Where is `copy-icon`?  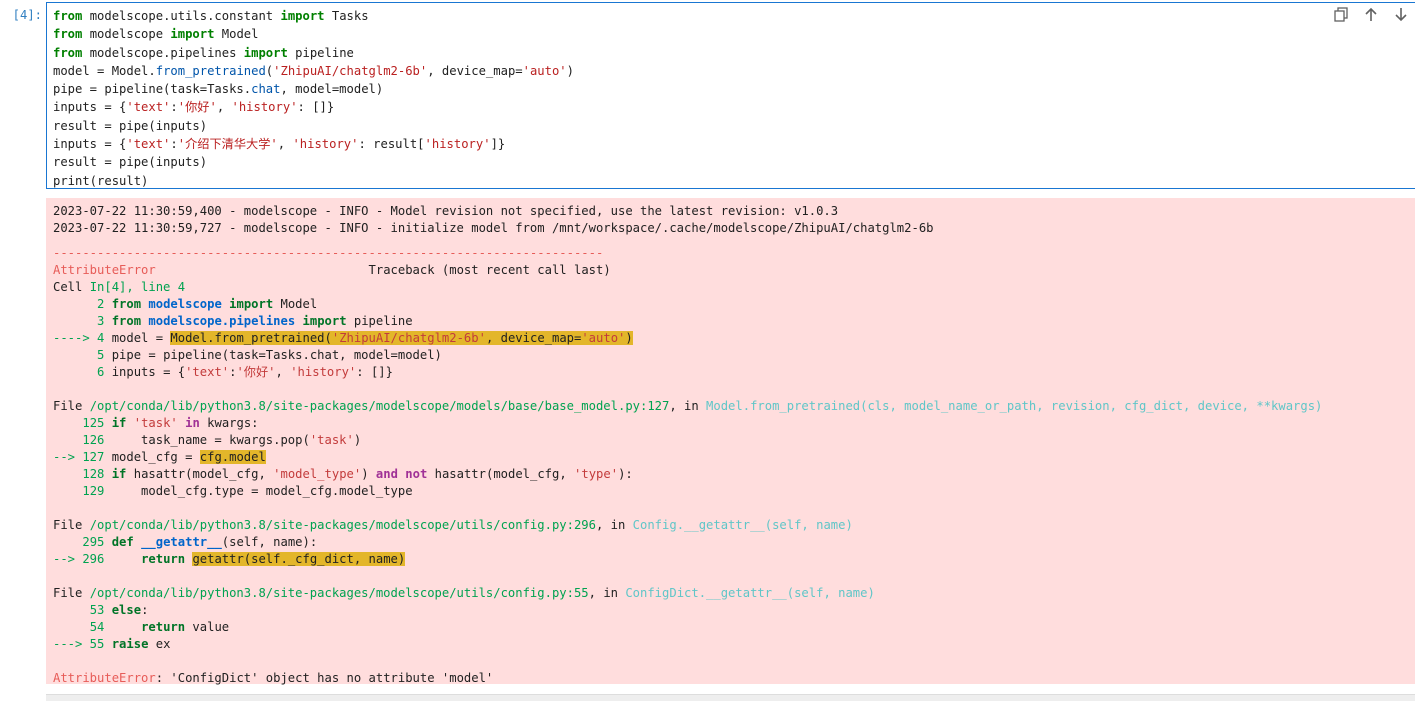 copy-icon is located at coordinates (1341, 15).